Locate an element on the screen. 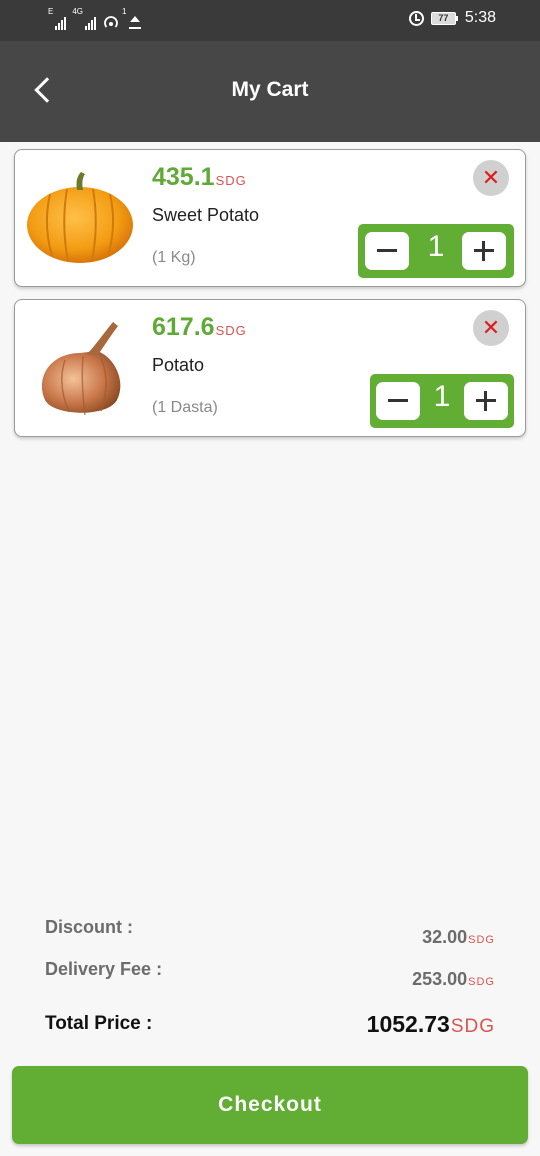  status-right: 77 5:38 is located at coordinates (452, 18).